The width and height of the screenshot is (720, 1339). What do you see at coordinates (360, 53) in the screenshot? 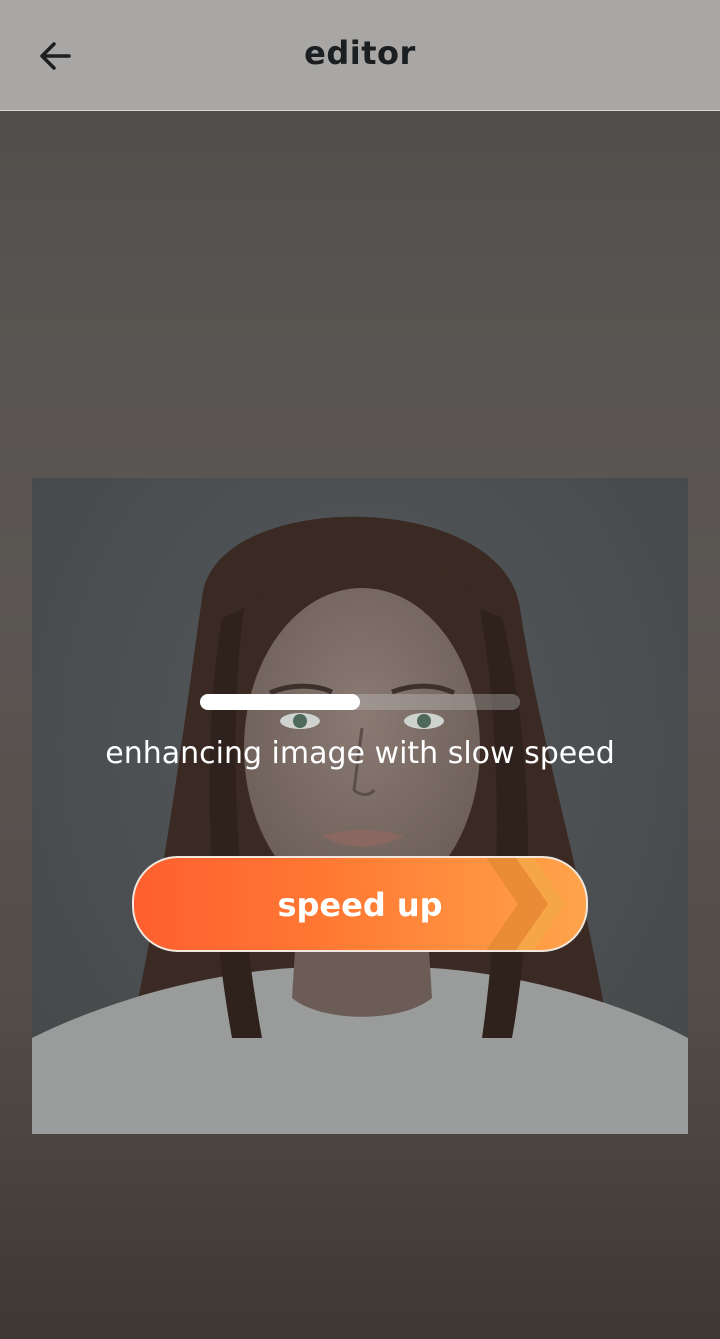
I see `page-title: editor` at bounding box center [360, 53].